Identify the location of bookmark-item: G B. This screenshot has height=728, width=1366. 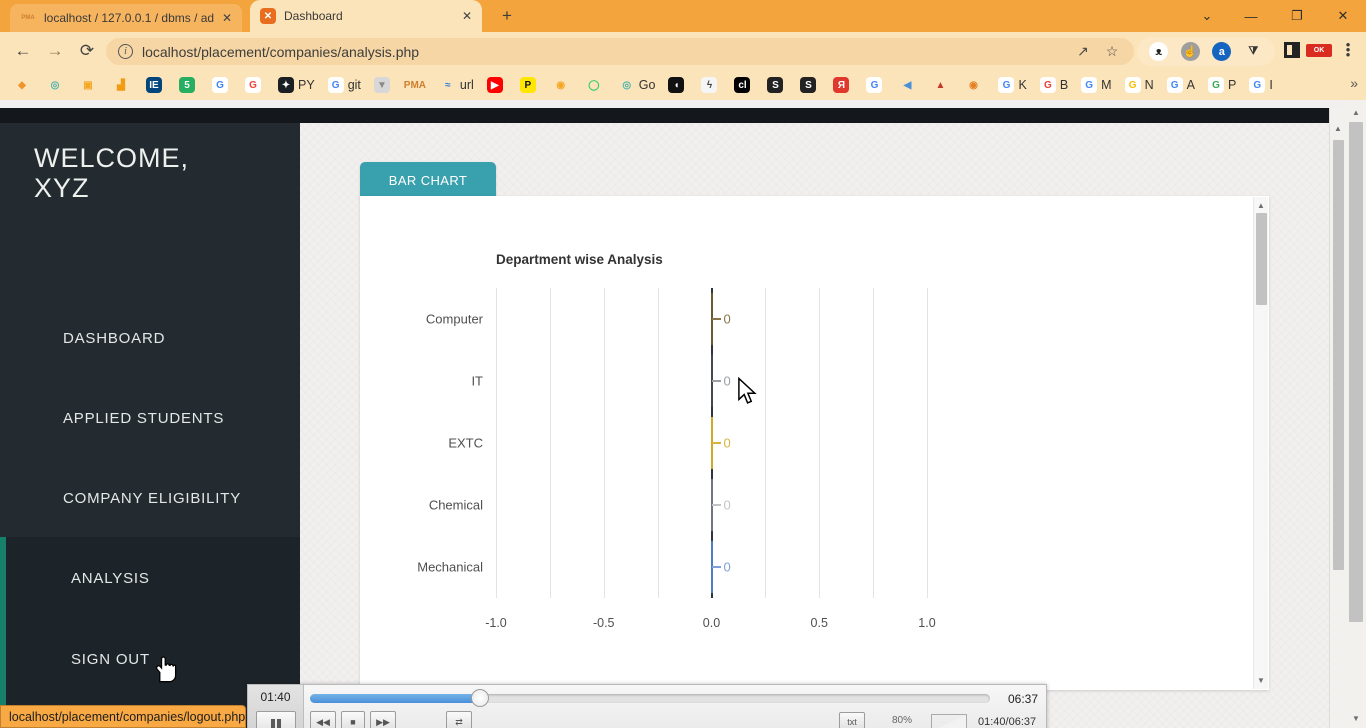
(1053, 85).